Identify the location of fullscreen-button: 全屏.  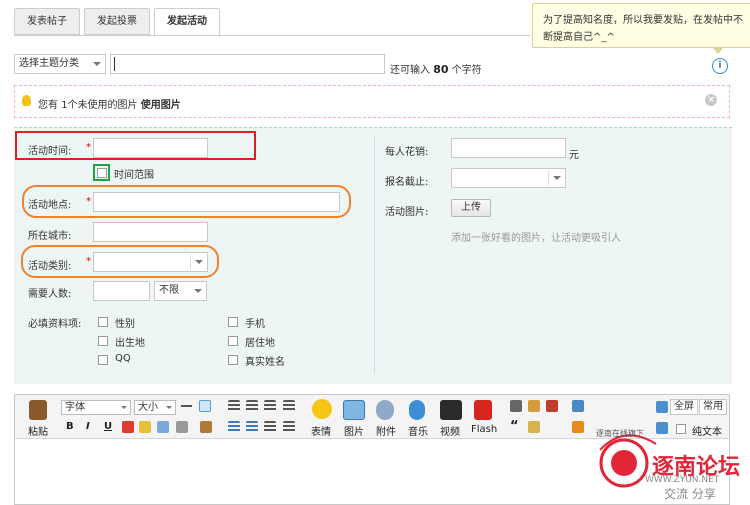
(684, 407).